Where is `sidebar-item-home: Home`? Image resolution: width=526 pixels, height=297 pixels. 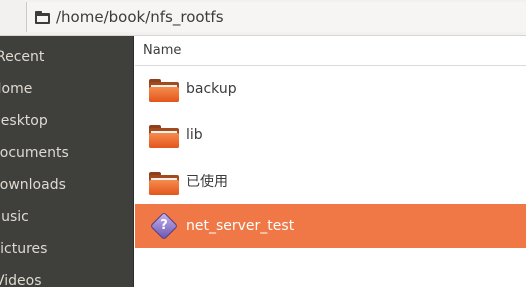
sidebar-item-home: Home is located at coordinates (67, 89).